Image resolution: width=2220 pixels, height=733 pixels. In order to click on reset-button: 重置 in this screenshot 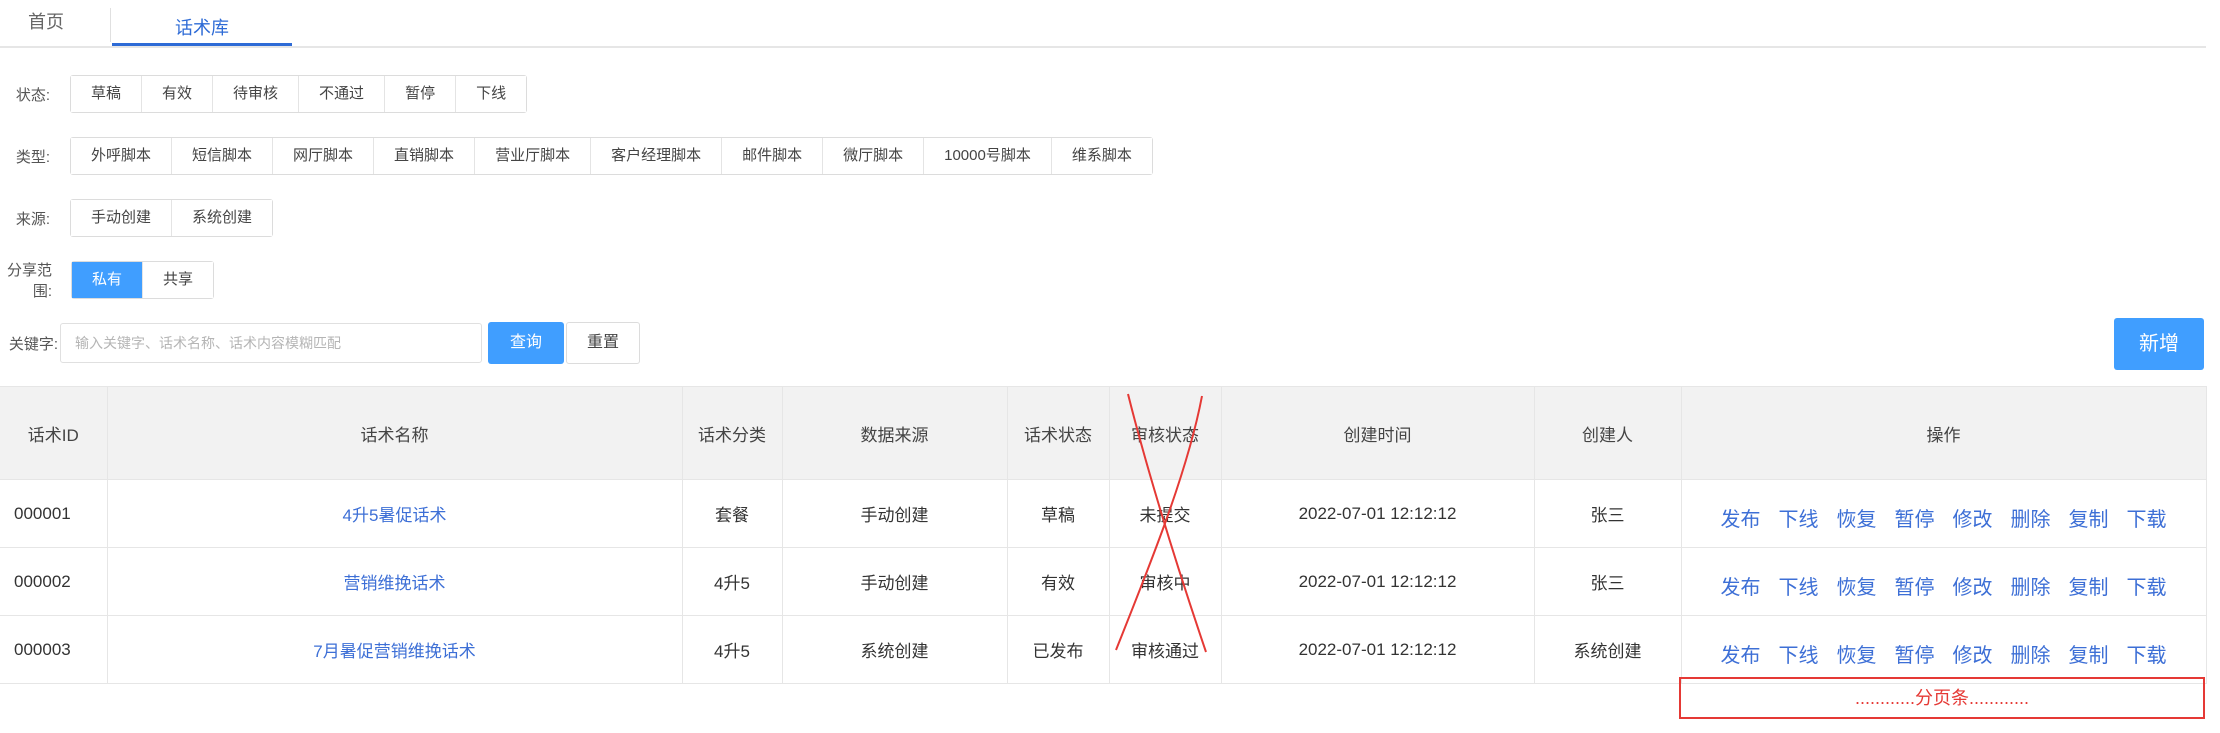, I will do `click(603, 343)`.